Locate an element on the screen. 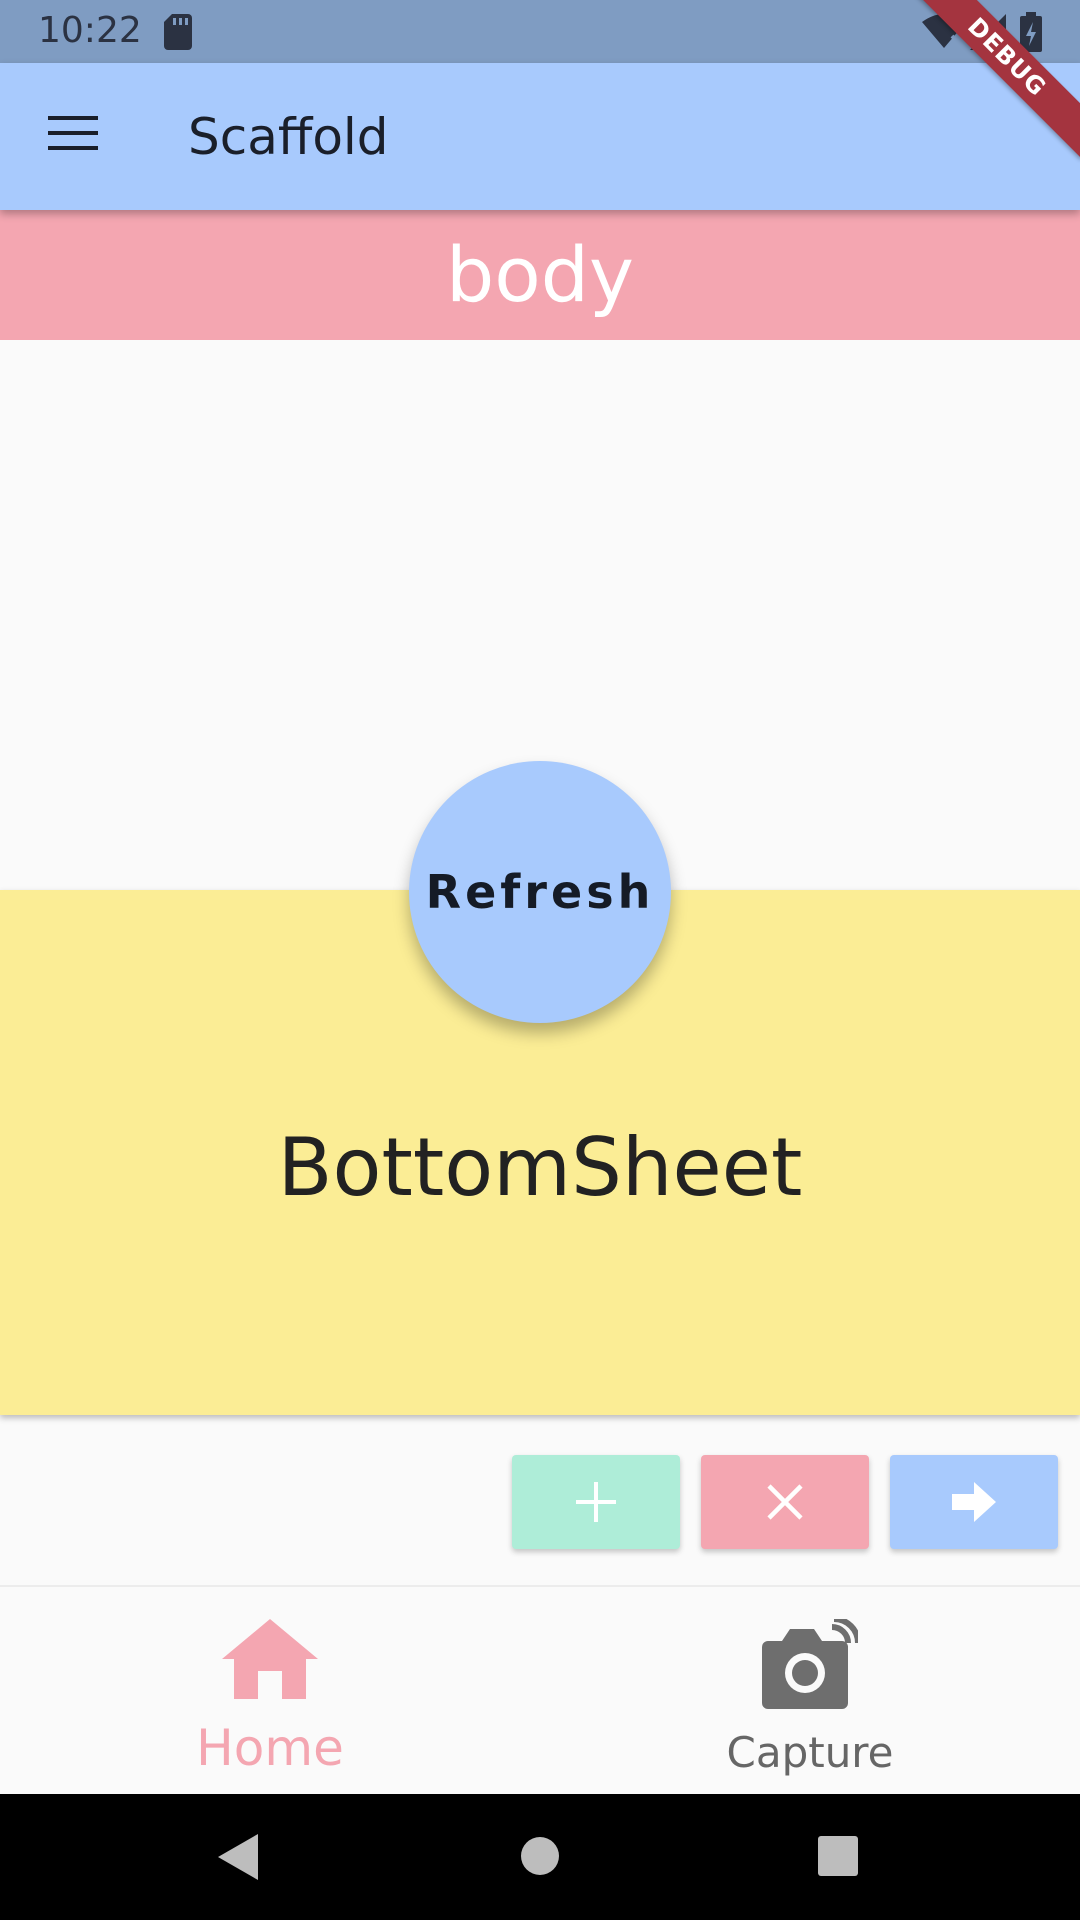 The height and width of the screenshot is (1920, 1080). menu-icon is located at coordinates (73, 133).